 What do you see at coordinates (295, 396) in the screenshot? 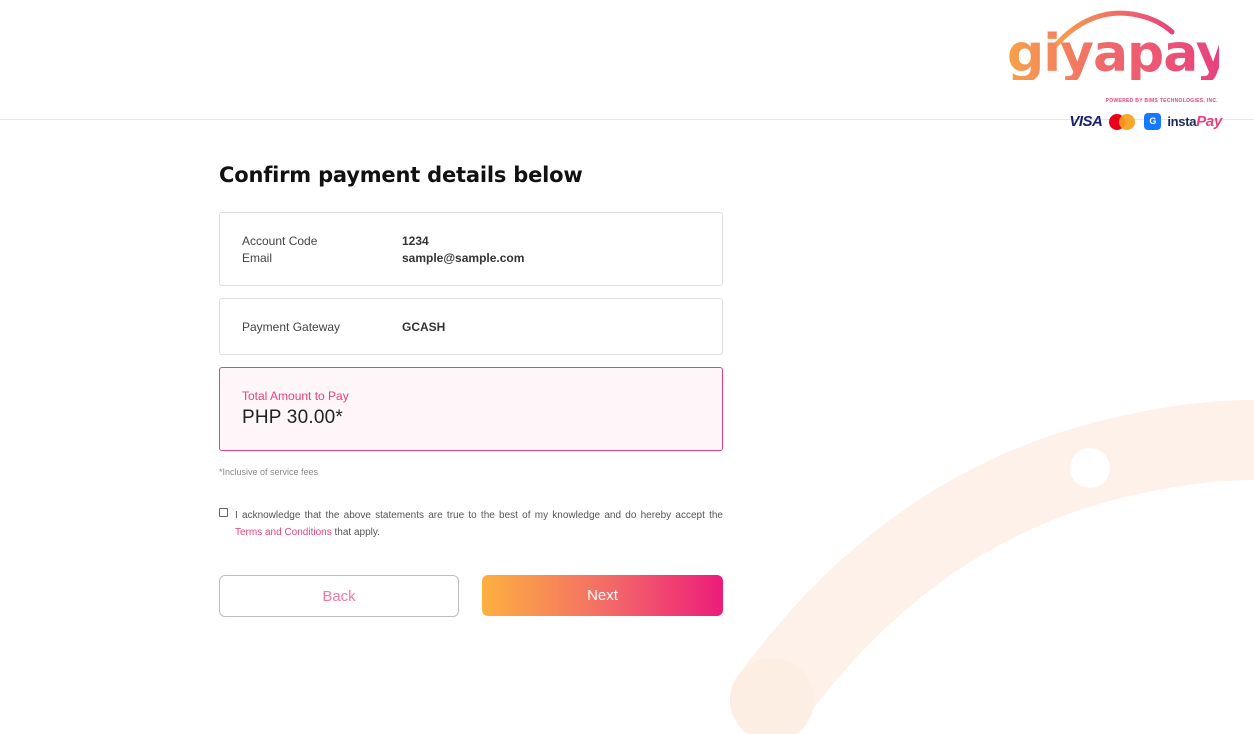
I see `total-amount-label: Total Amount to Pay` at bounding box center [295, 396].